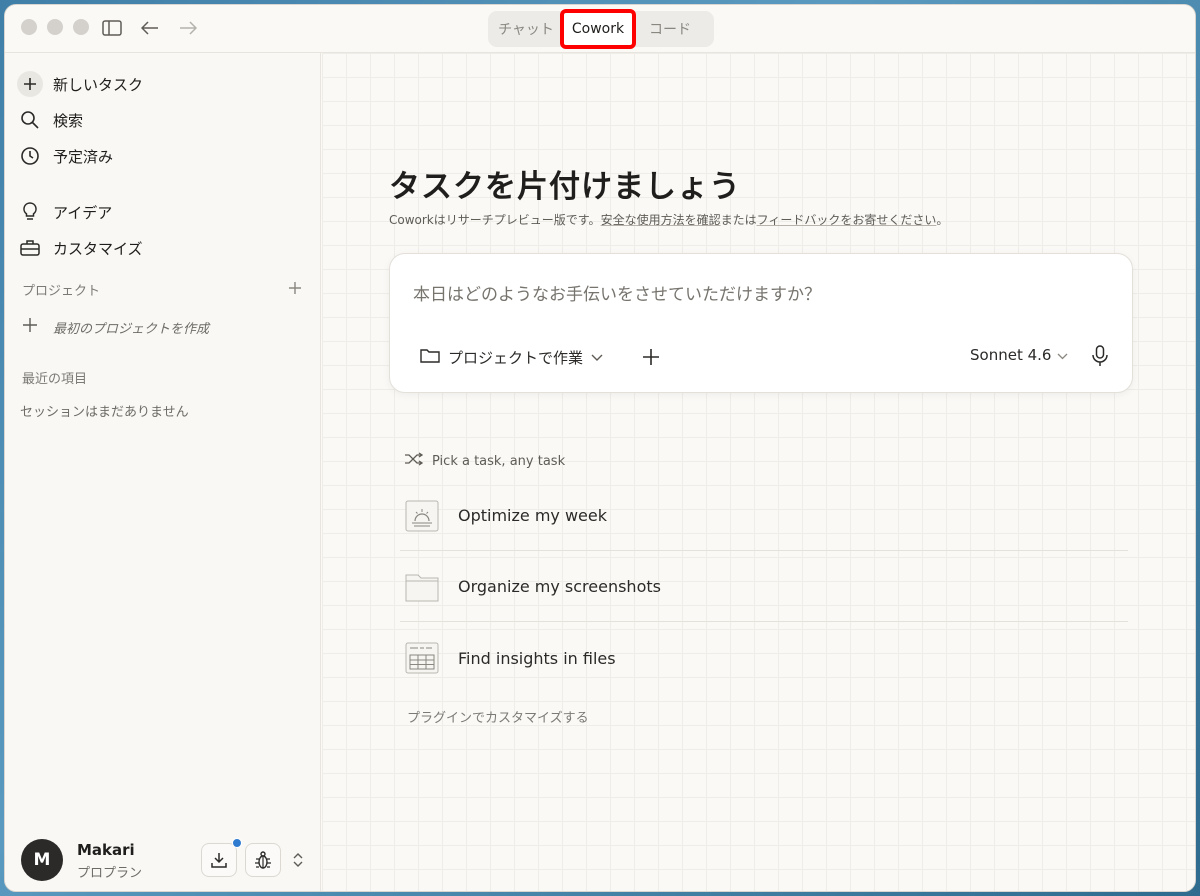  I want to click on pick-task-header: Pick a task, any task, so click(484, 461).